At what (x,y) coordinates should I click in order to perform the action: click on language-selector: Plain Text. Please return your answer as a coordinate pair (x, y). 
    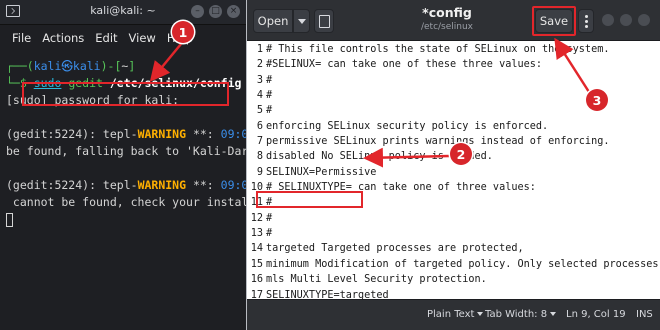
    Looking at the image, I should click on (455, 314).